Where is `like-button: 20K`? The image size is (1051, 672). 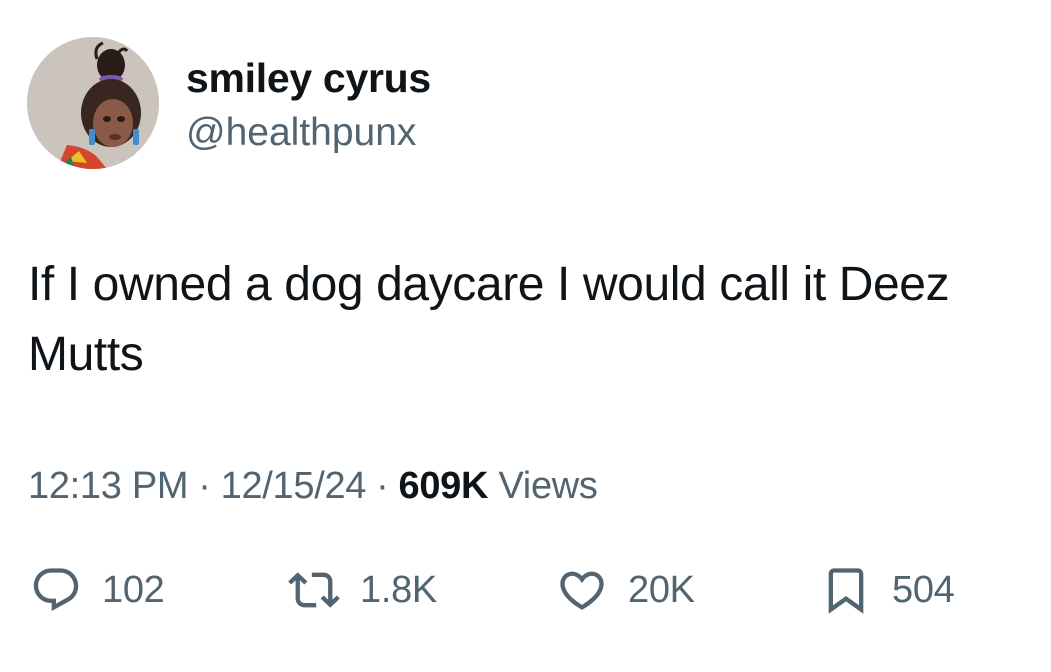 like-button: 20K is located at coordinates (624, 590).